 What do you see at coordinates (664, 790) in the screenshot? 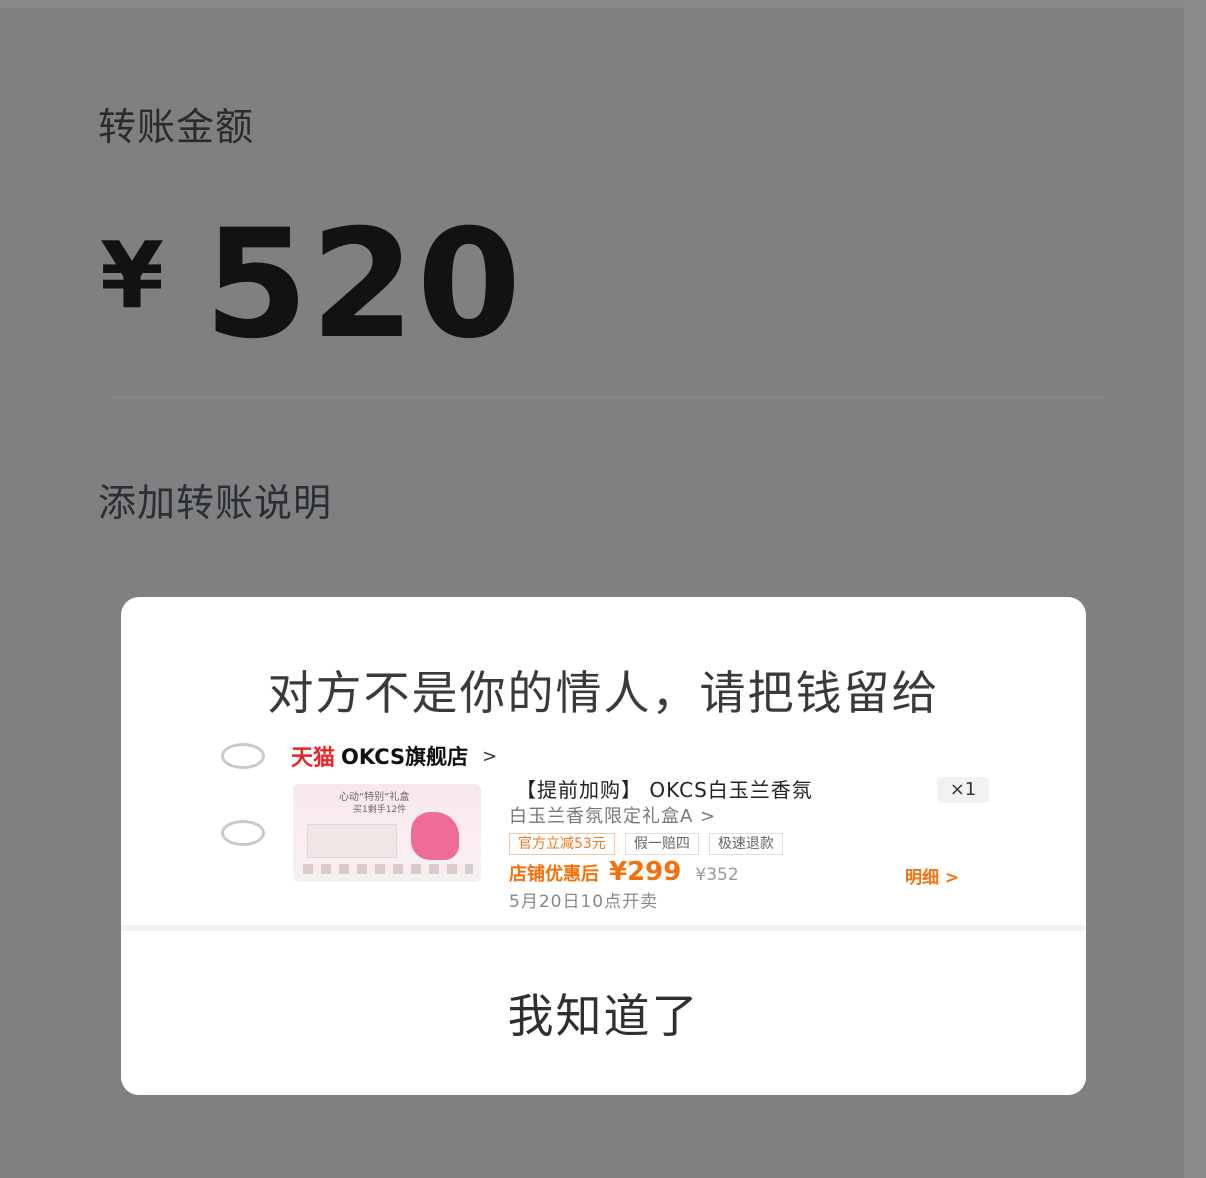
I see `product-title: 【提前加购】 OKCS白玉兰香氛` at bounding box center [664, 790].